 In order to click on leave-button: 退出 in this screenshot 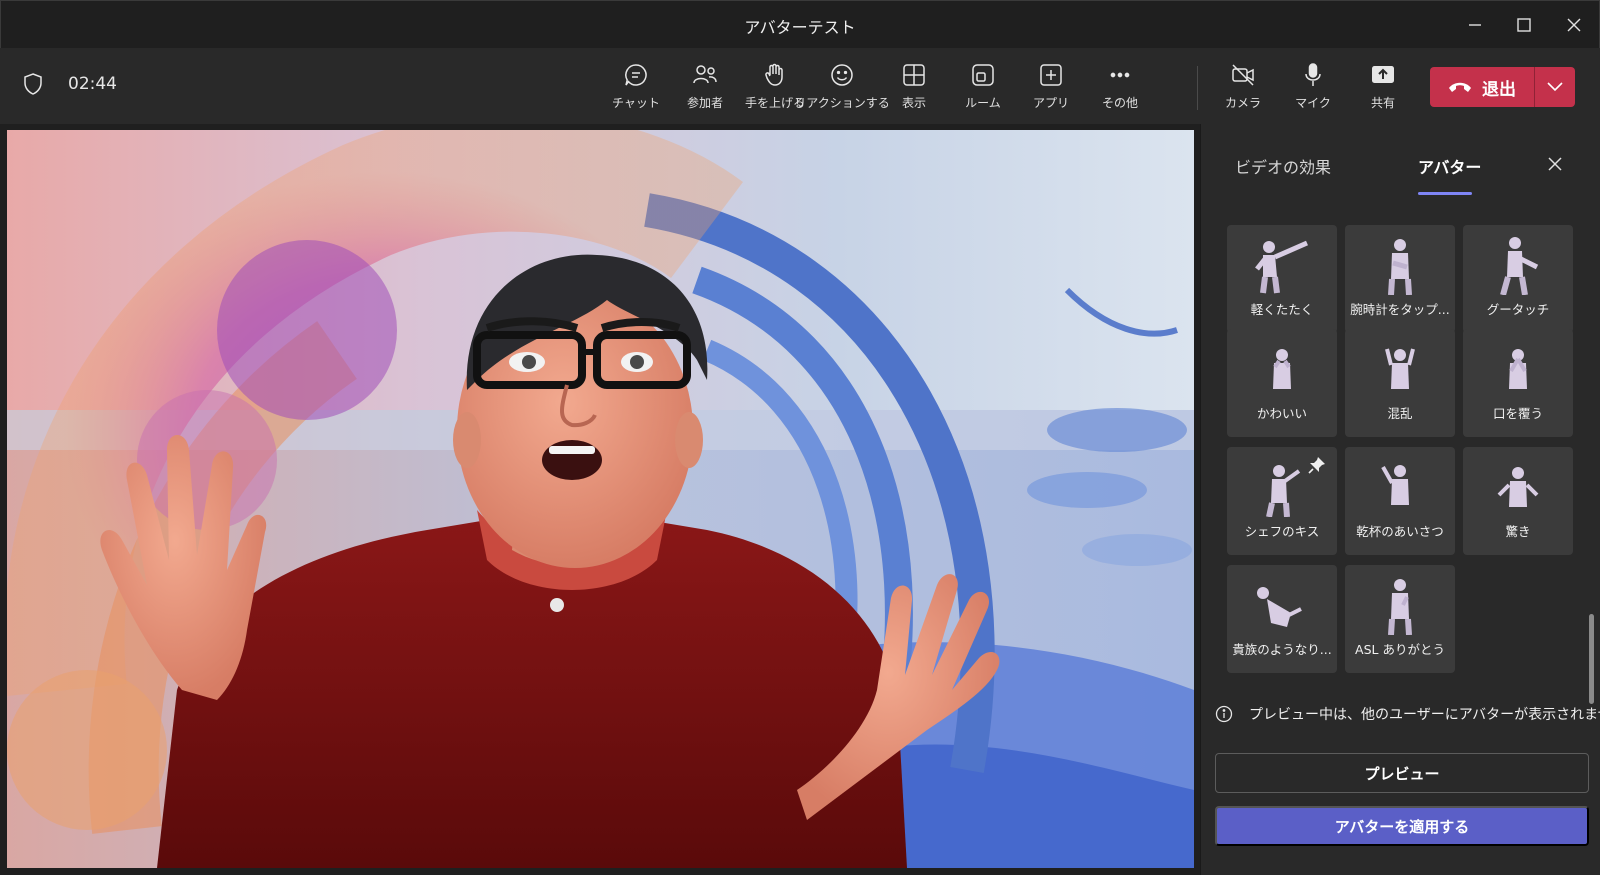, I will do `click(1482, 87)`.